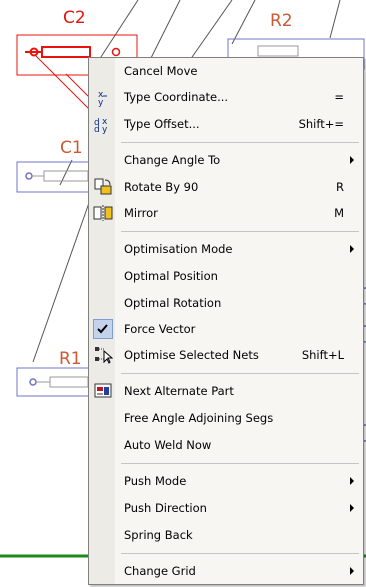 Image resolution: width=366 pixels, height=587 pixels. What do you see at coordinates (226, 535) in the screenshot?
I see `menu-item-spring-back: Spring Back` at bounding box center [226, 535].